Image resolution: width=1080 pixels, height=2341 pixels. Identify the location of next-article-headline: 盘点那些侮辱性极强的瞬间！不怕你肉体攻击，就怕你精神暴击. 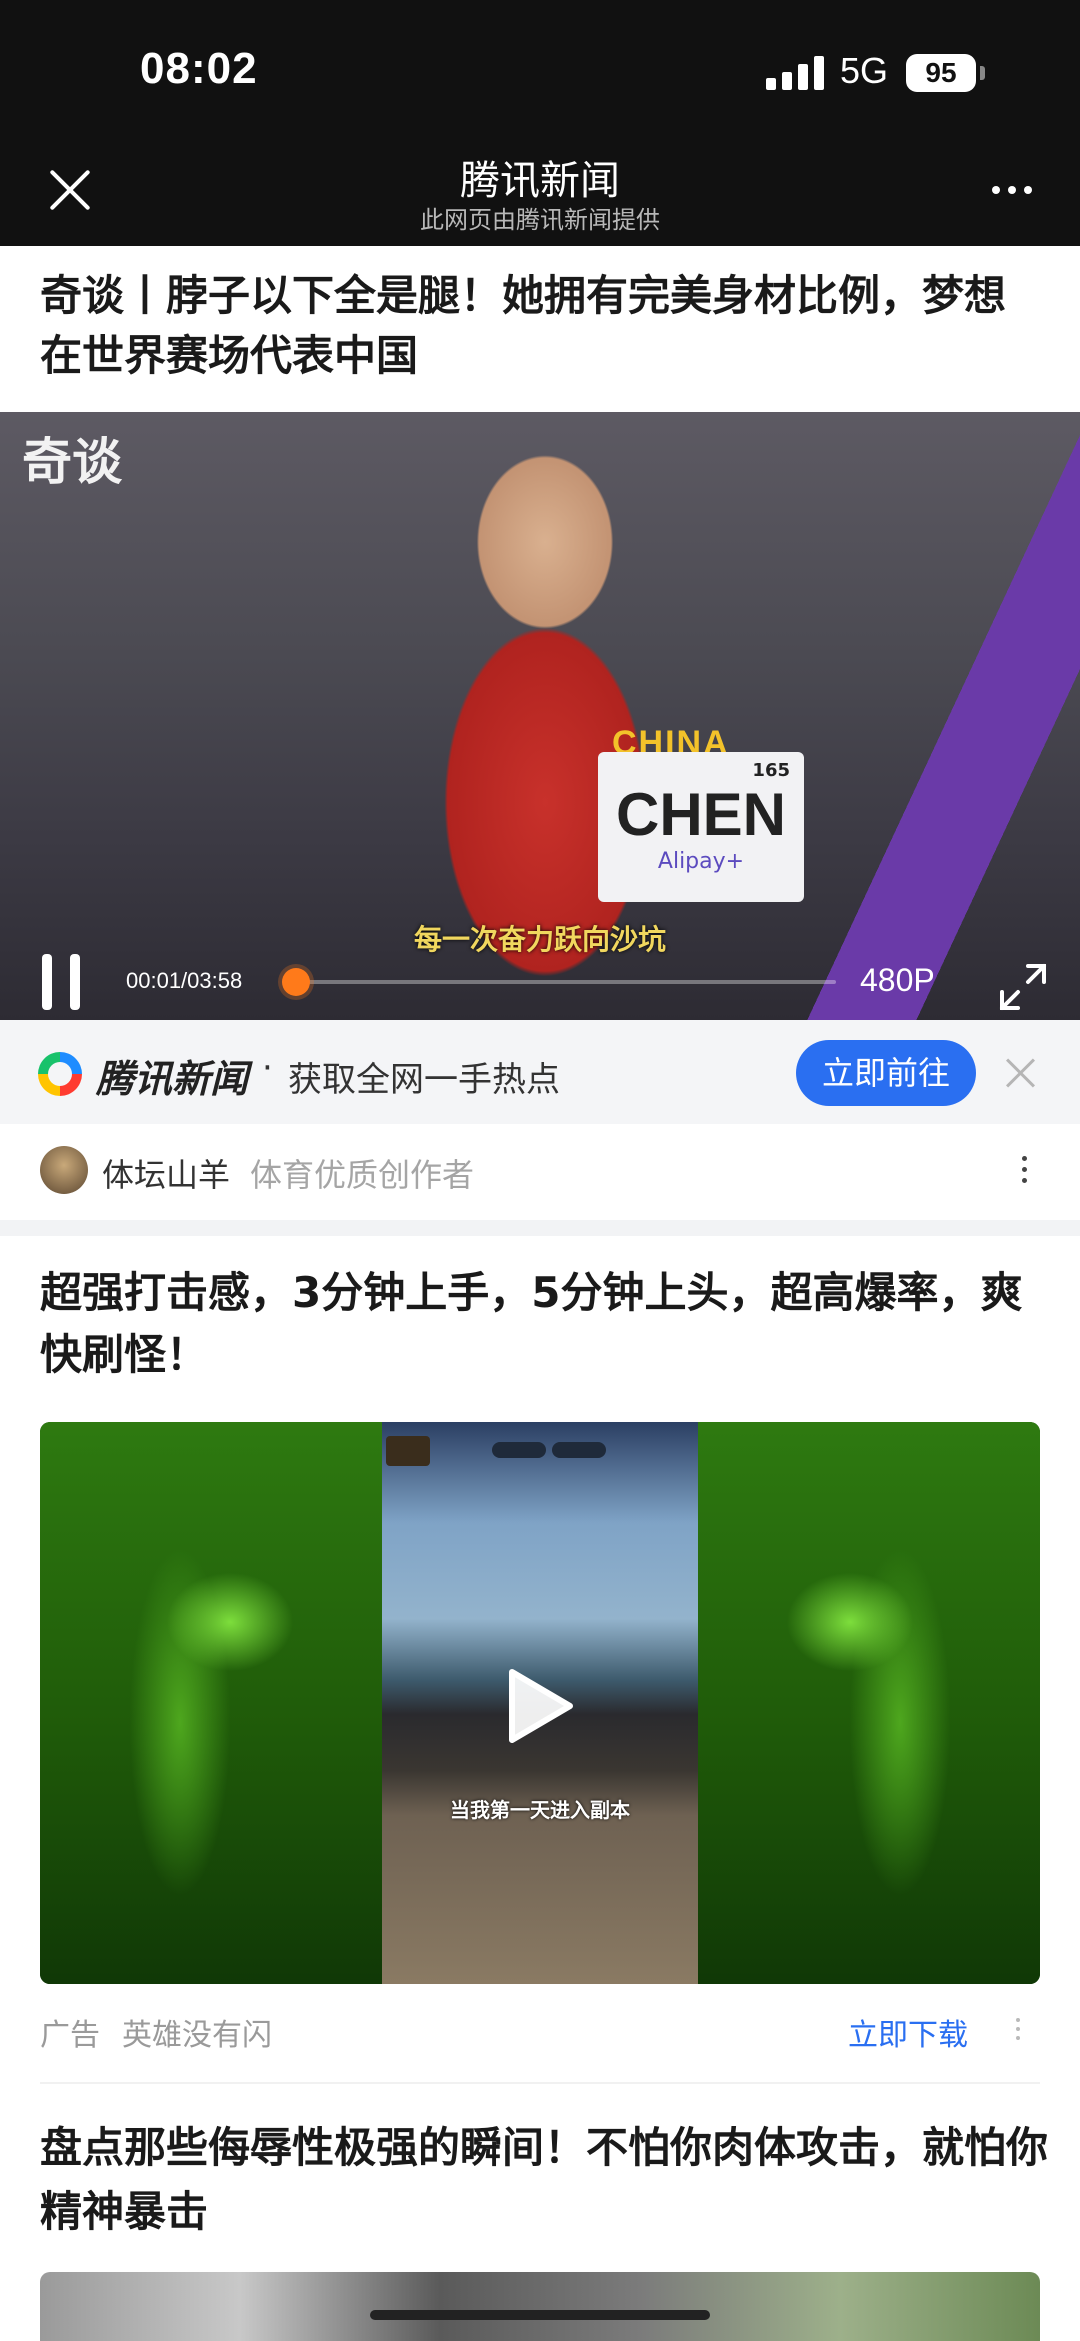
(545, 2180).